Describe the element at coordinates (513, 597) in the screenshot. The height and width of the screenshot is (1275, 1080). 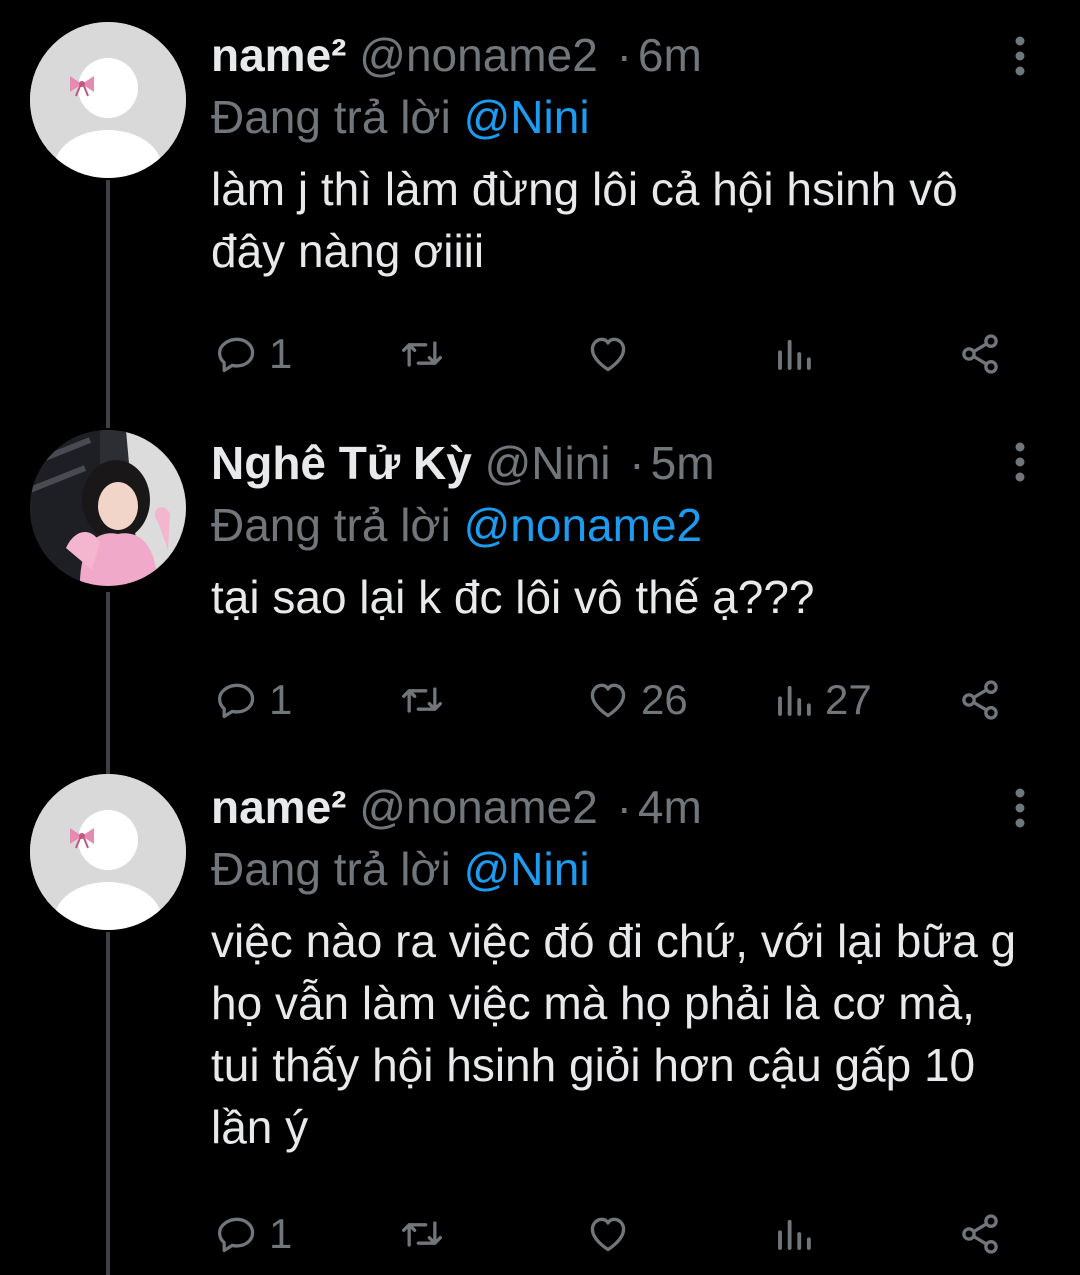
I see `tweet-text: tại sao lại k đc lôi vô thế ạ???` at that location.